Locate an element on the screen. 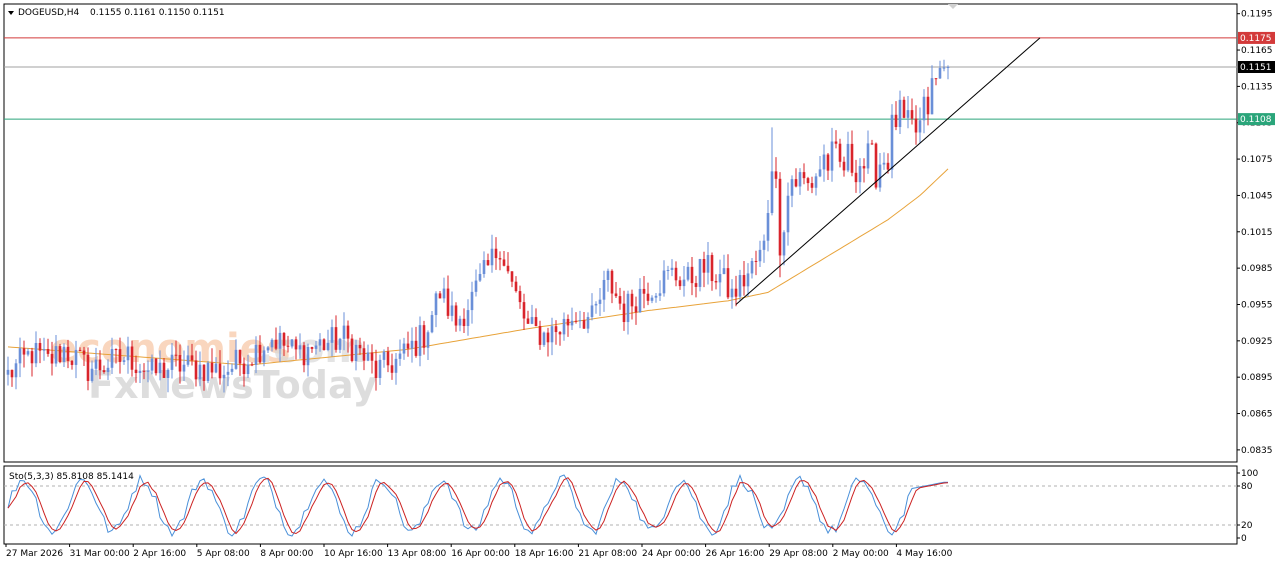 The height and width of the screenshot is (567, 1280). time-tick-label: 31 Mar 00:00 is located at coordinates (100, 554).